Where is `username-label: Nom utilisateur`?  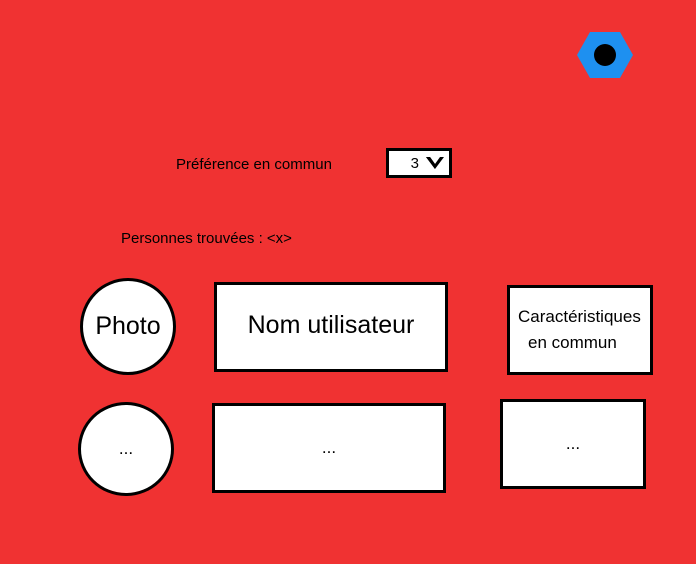 username-label: Nom utilisateur is located at coordinates (331, 325).